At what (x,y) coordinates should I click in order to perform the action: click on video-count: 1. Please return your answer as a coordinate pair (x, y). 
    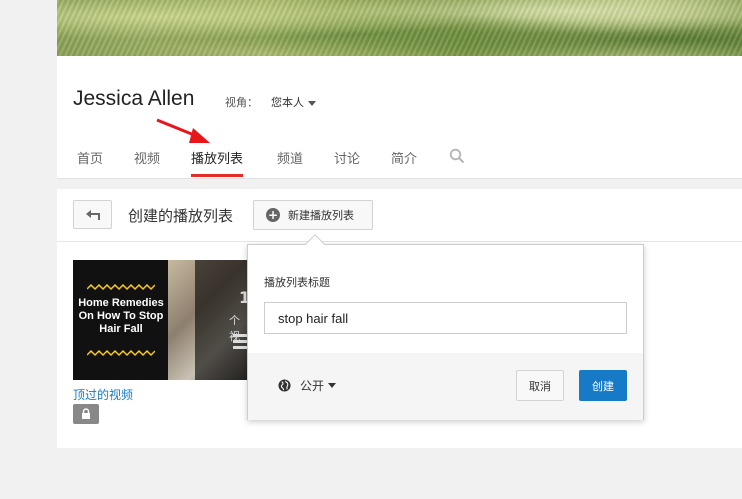
    Looking at the image, I should click on (243, 297).